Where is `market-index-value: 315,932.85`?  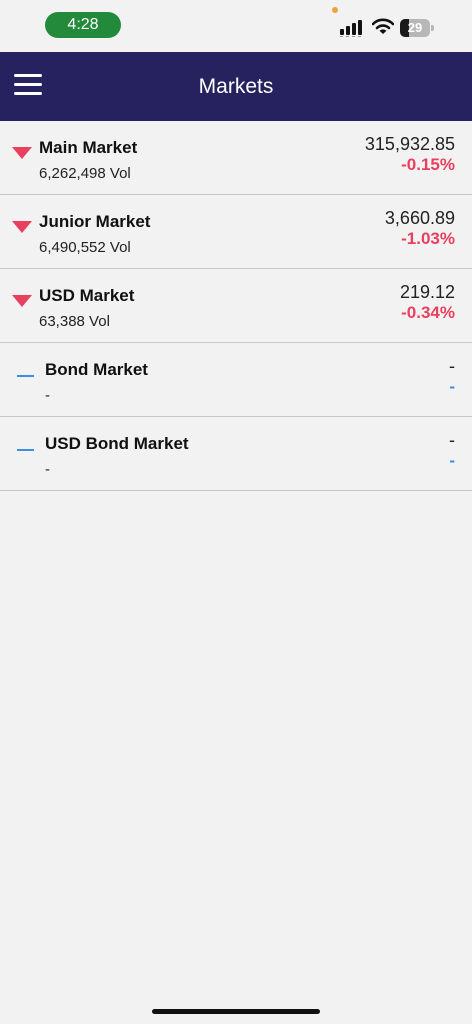 market-index-value: 315,932.85 is located at coordinates (409, 144).